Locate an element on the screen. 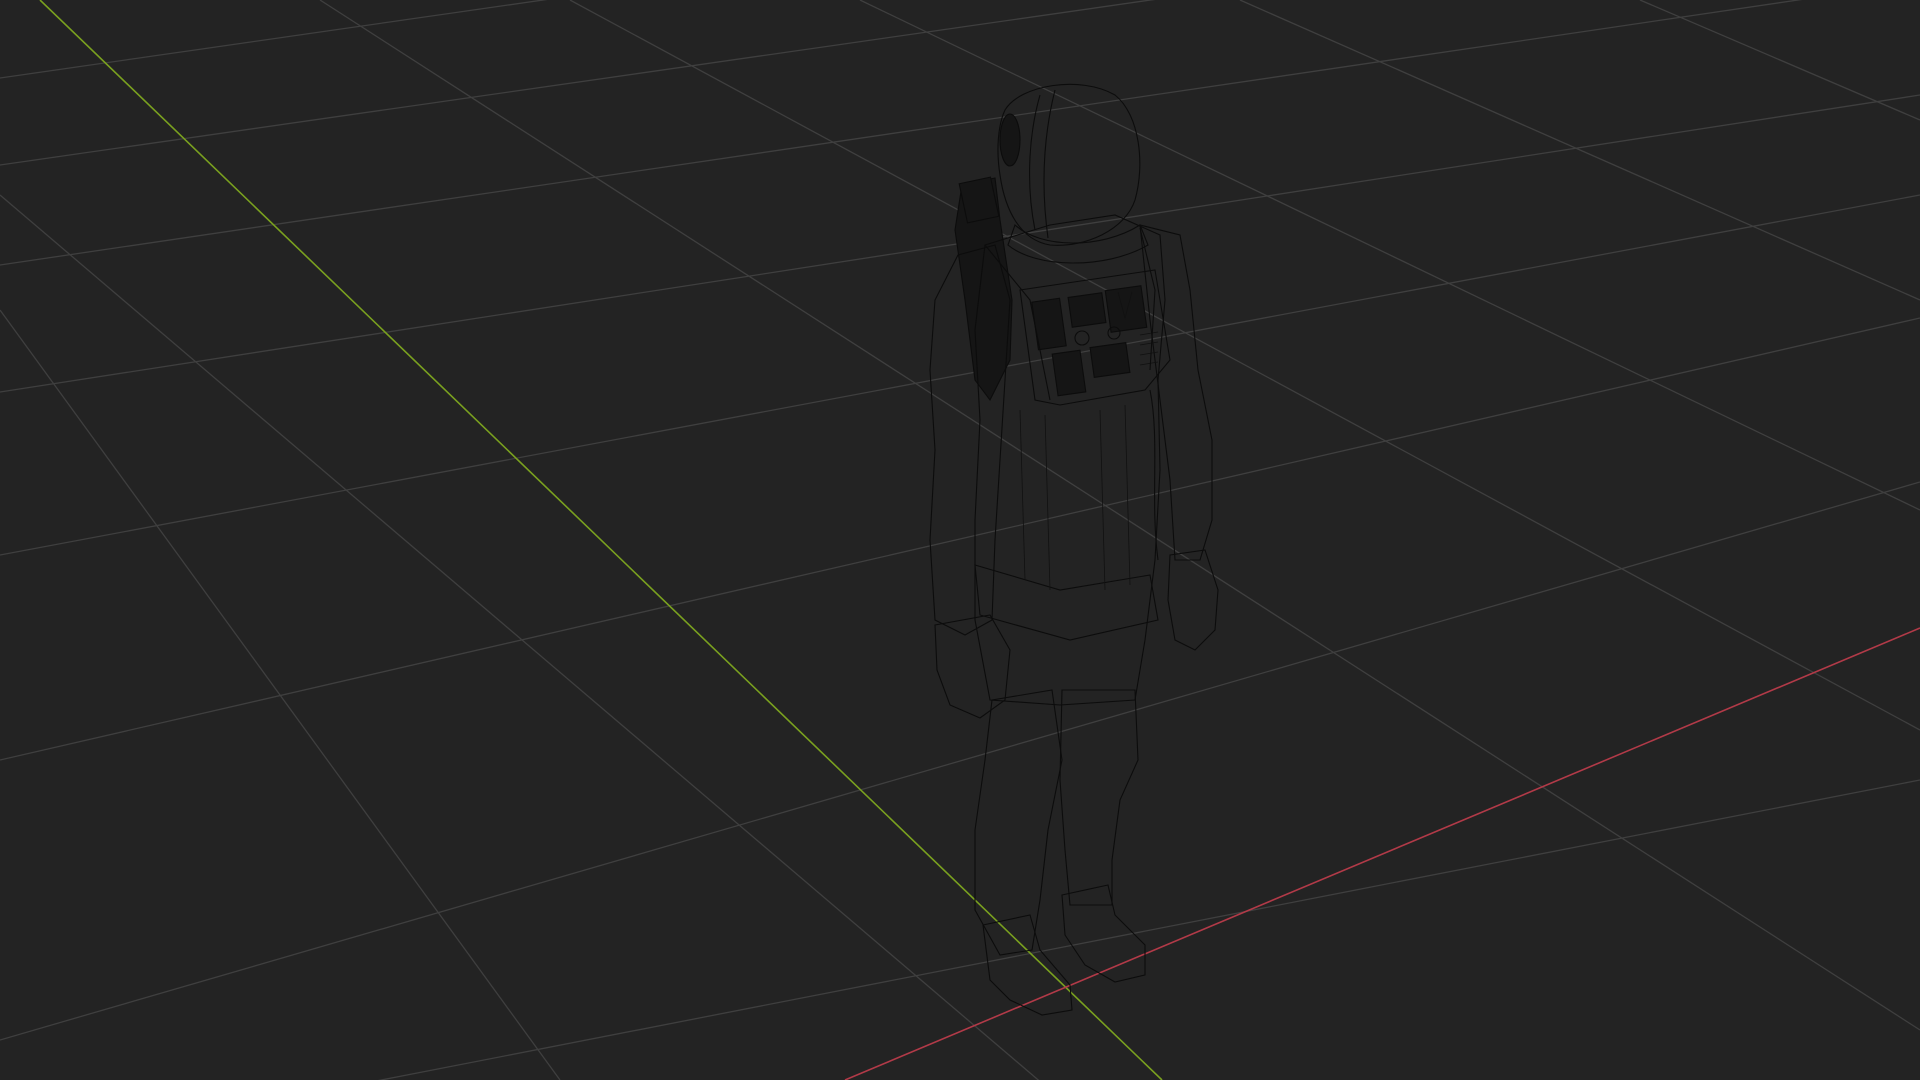 This screenshot has width=1920, height=1080. neck-ring-mesh is located at coordinates (1078, 244).